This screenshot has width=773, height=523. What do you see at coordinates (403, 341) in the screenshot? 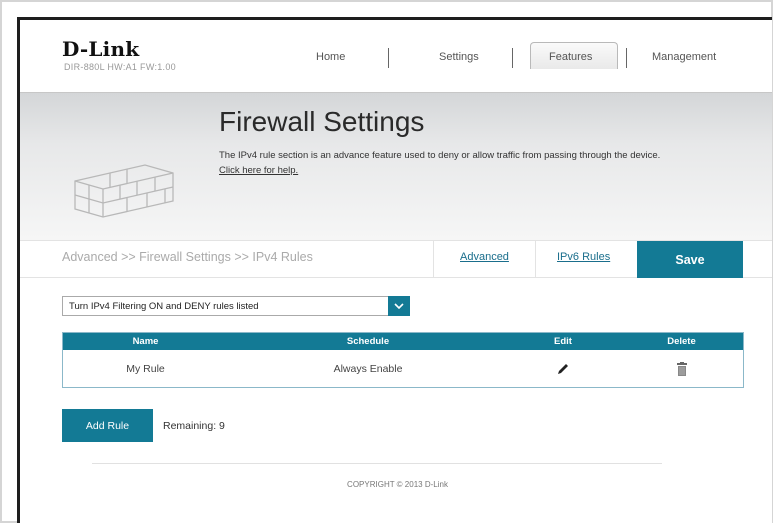
I see `table-header: Name Schedule Edit Delete` at bounding box center [403, 341].